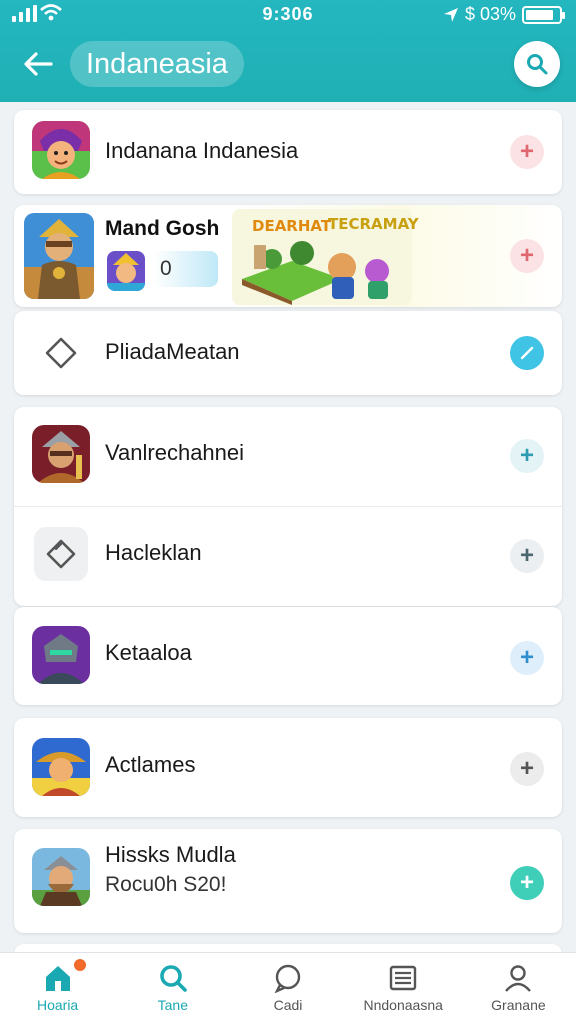  I want to click on list-item: PliadaMeatan, so click(288, 353).